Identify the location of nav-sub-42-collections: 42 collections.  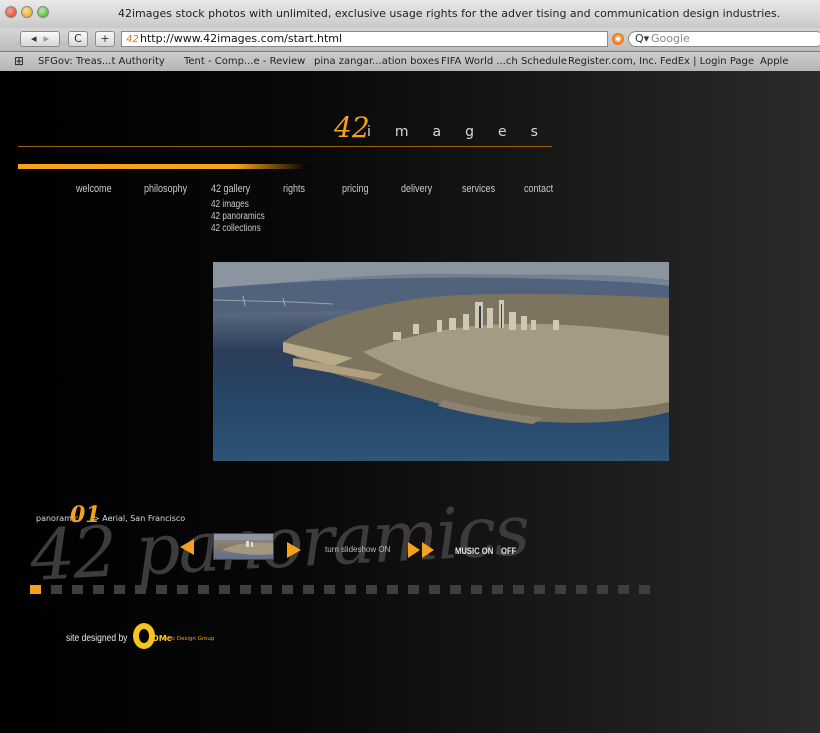
(236, 228).